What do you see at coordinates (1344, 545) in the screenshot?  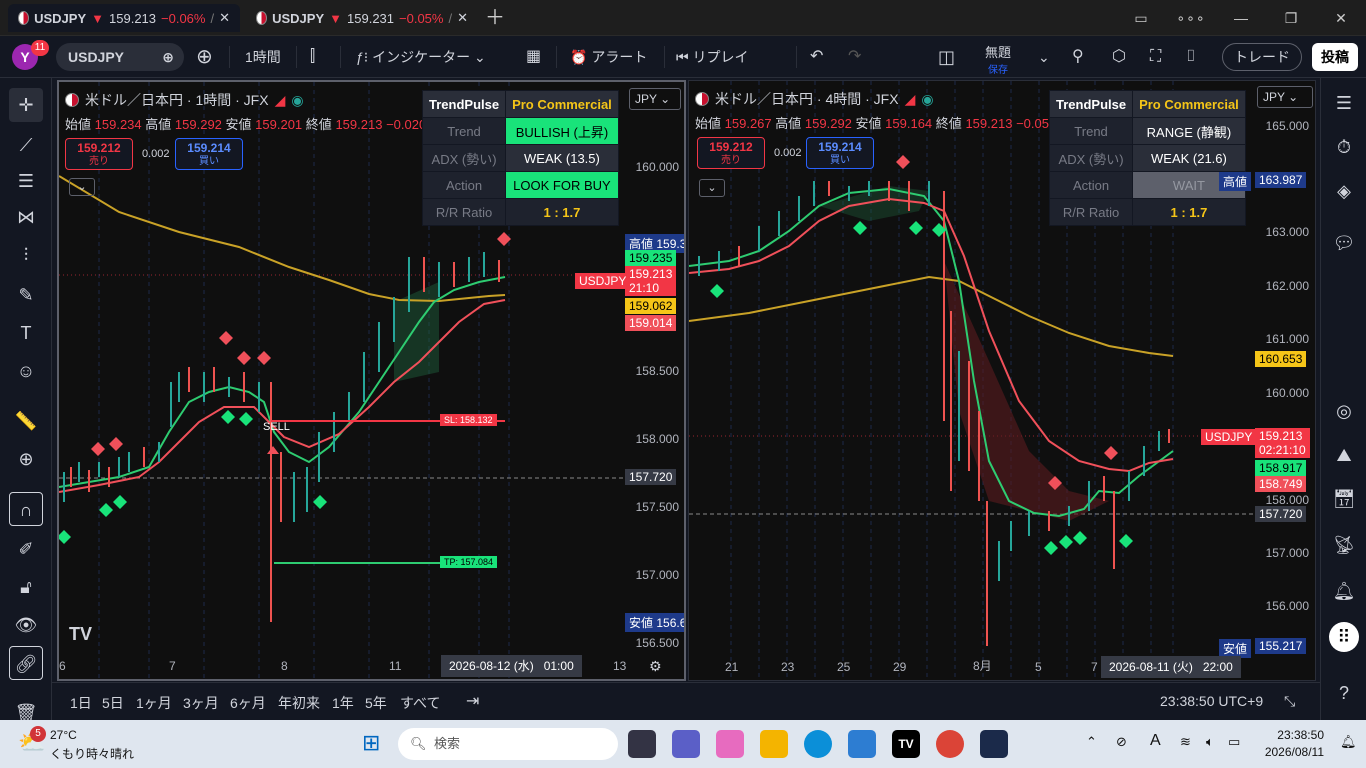 I see `broadcast-icon: 📡︎` at bounding box center [1344, 545].